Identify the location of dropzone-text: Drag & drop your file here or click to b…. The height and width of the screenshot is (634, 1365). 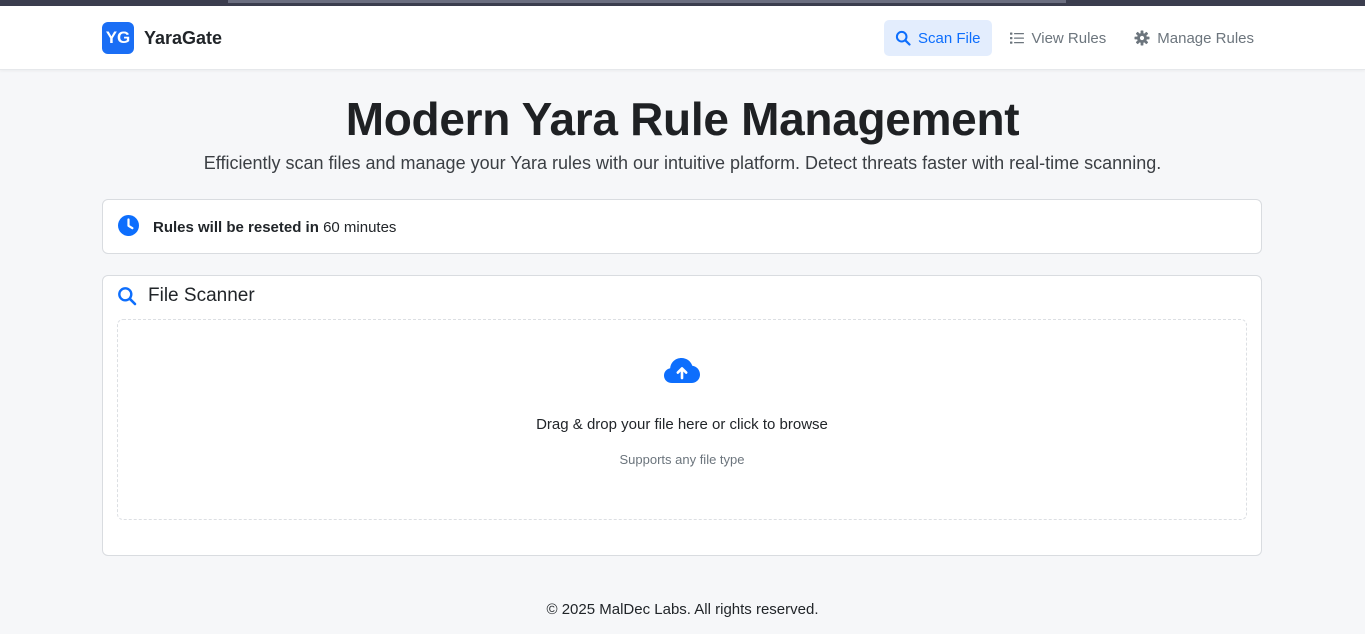
(682, 424).